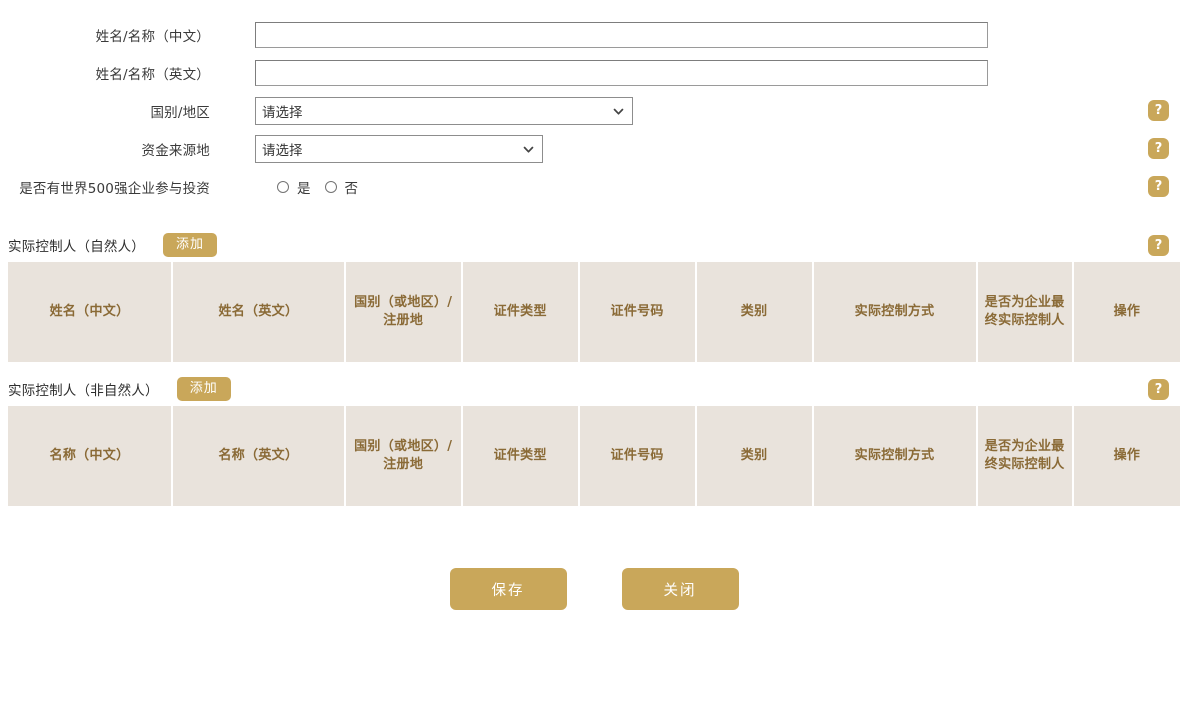 Image resolution: width=1188 pixels, height=705 pixels. Describe the element at coordinates (341, 187) in the screenshot. I see `fortune500-radio-no: 否` at that location.